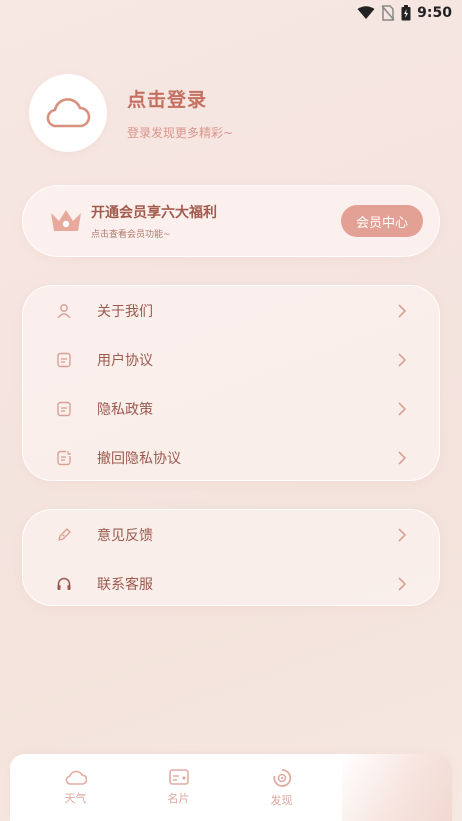  I want to click on nav-label: 天气, so click(75, 798).